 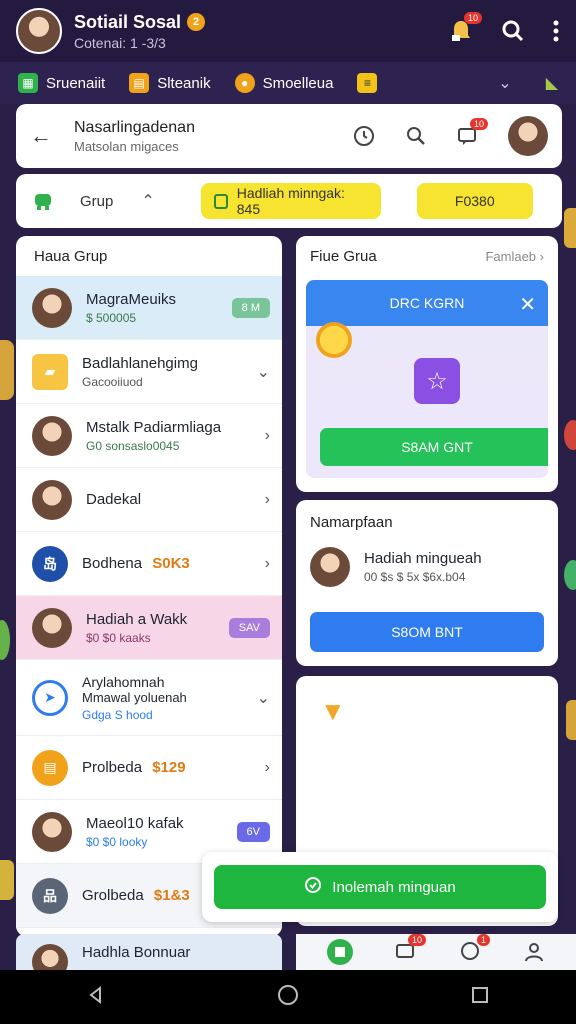 I want to click on points-label: F0380, so click(x=474, y=201).